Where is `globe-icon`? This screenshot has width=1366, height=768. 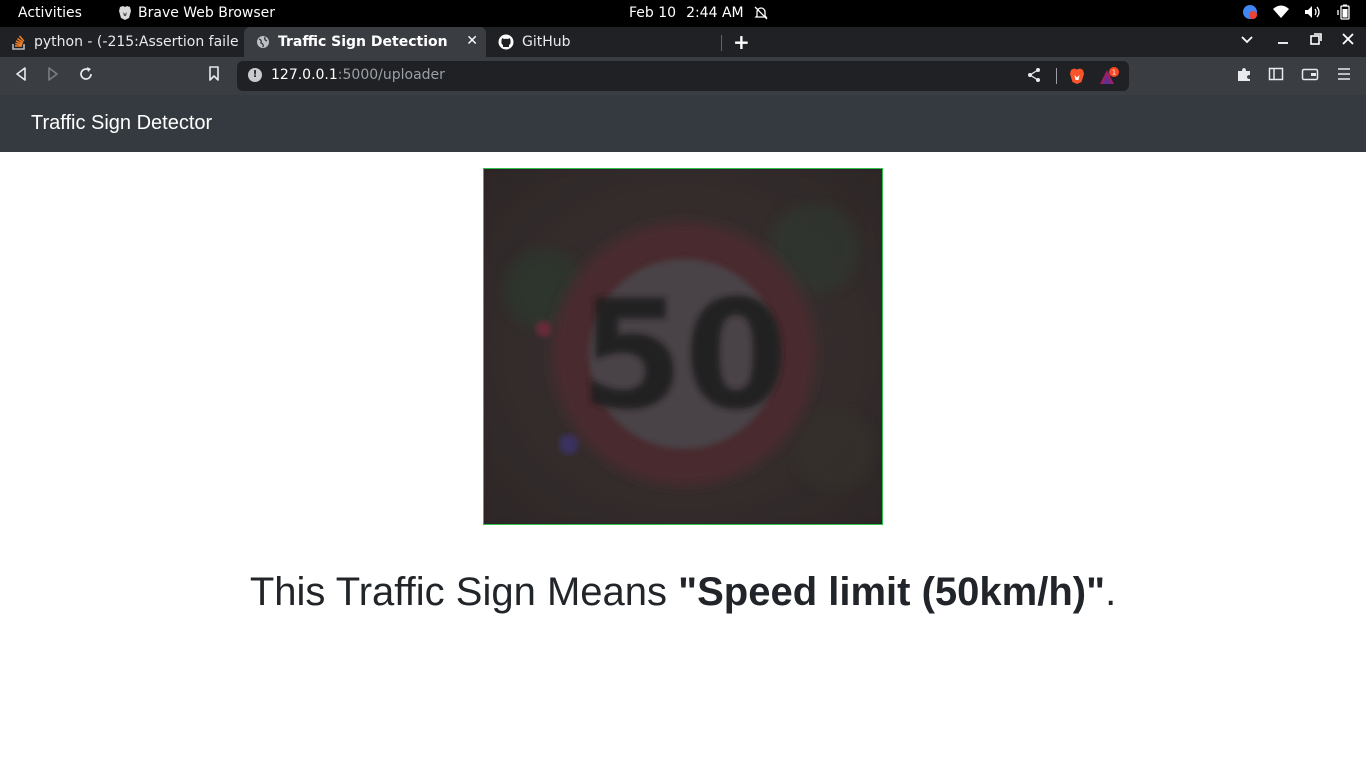 globe-icon is located at coordinates (263, 42).